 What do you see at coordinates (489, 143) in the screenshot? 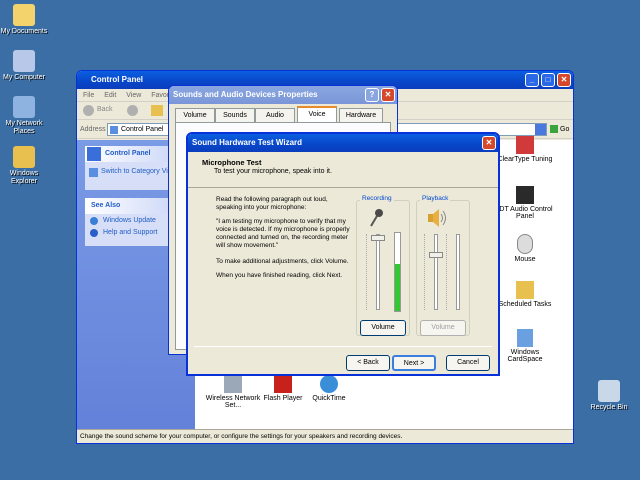
I see `wizard-close-button: ✕` at bounding box center [489, 143].